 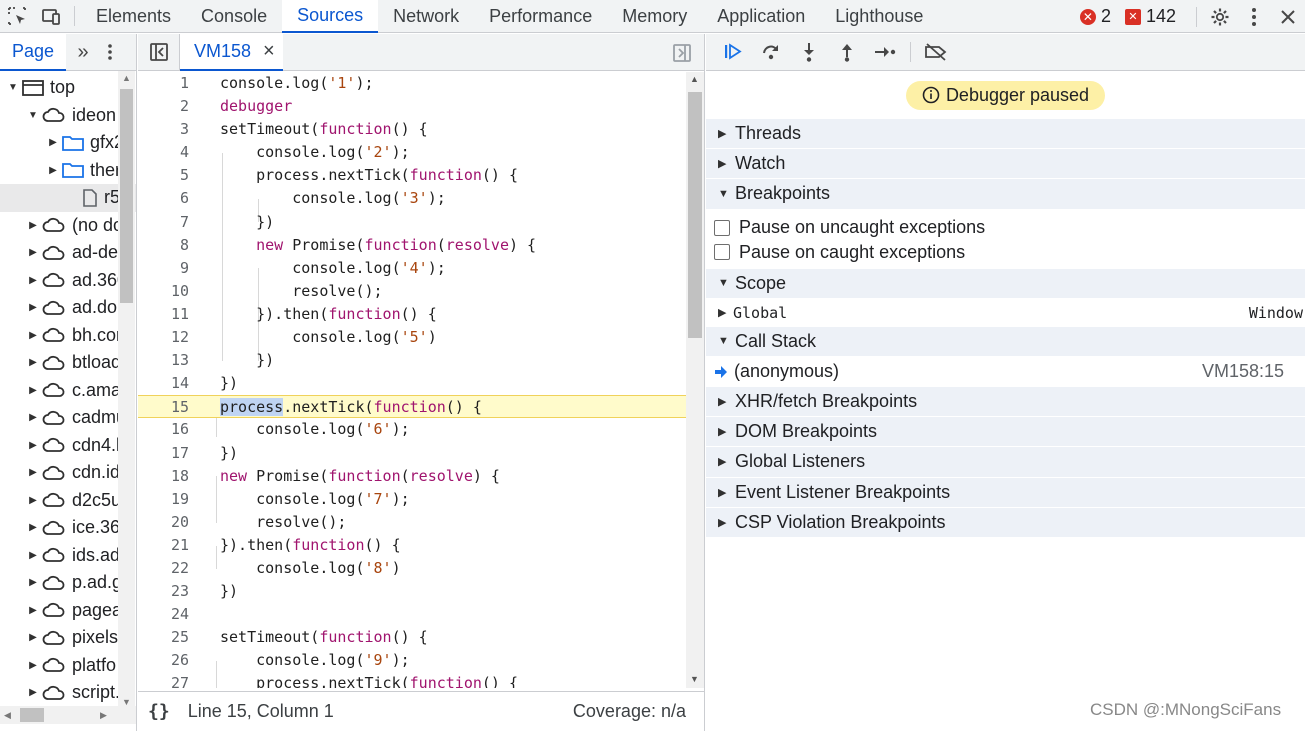 What do you see at coordinates (68, 336) in the screenshot?
I see `tree-item: ▶ bh.cor` at bounding box center [68, 336].